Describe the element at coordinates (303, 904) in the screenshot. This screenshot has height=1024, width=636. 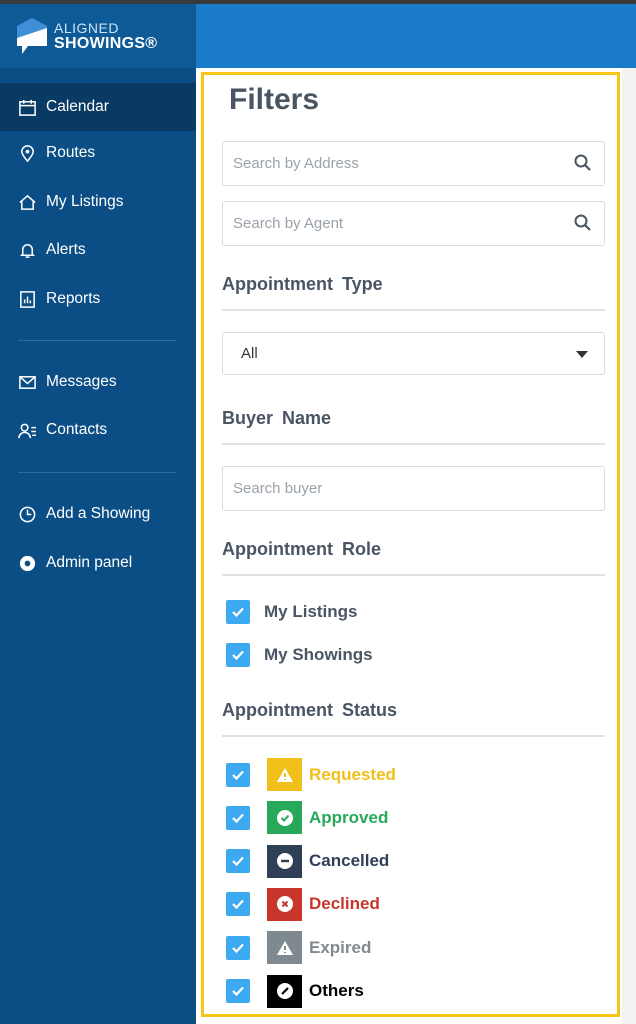
I see `status-checkbox-row: Declined` at that location.